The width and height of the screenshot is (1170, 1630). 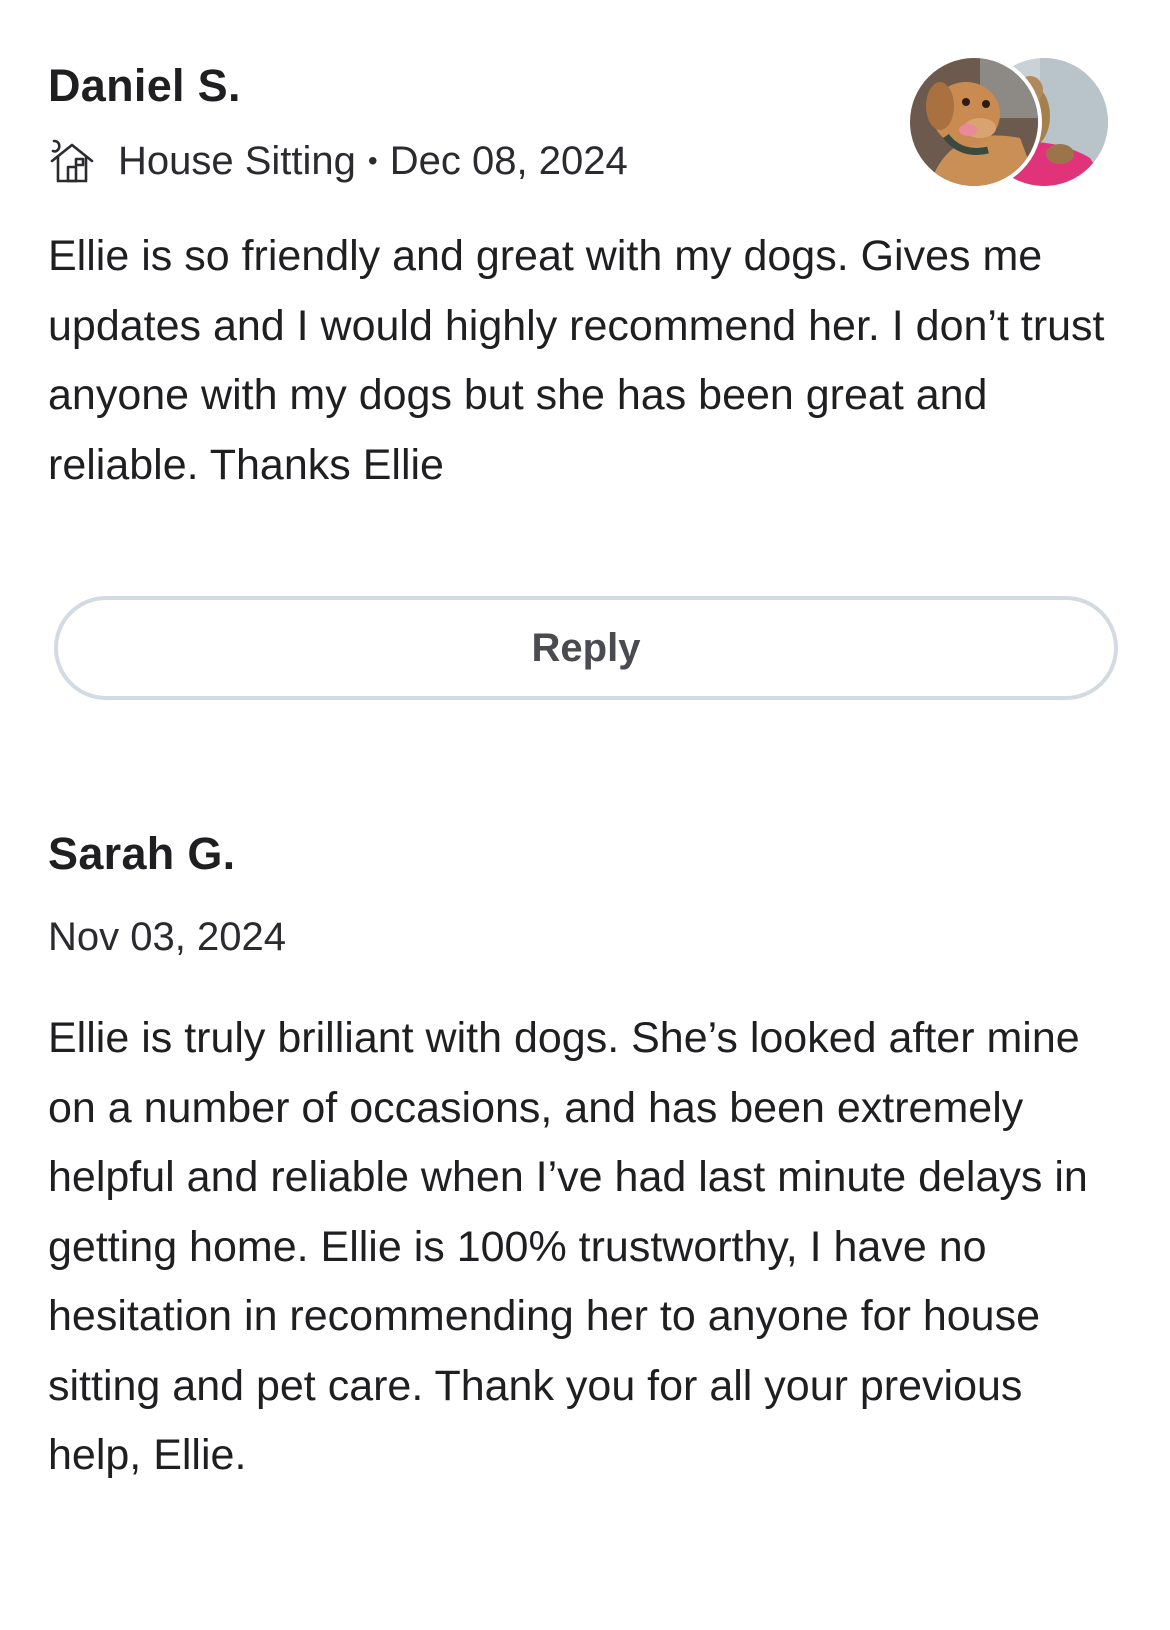 I want to click on review-date: Dec 08, 2024, so click(x=508, y=160).